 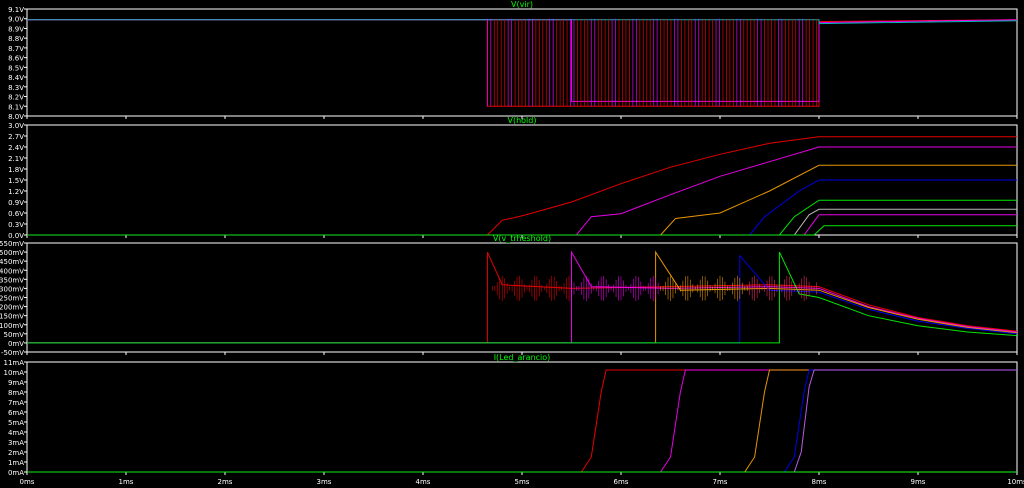 What do you see at coordinates (16, 393) in the screenshot?
I see `y-tick-label: 8mA` at bounding box center [16, 393].